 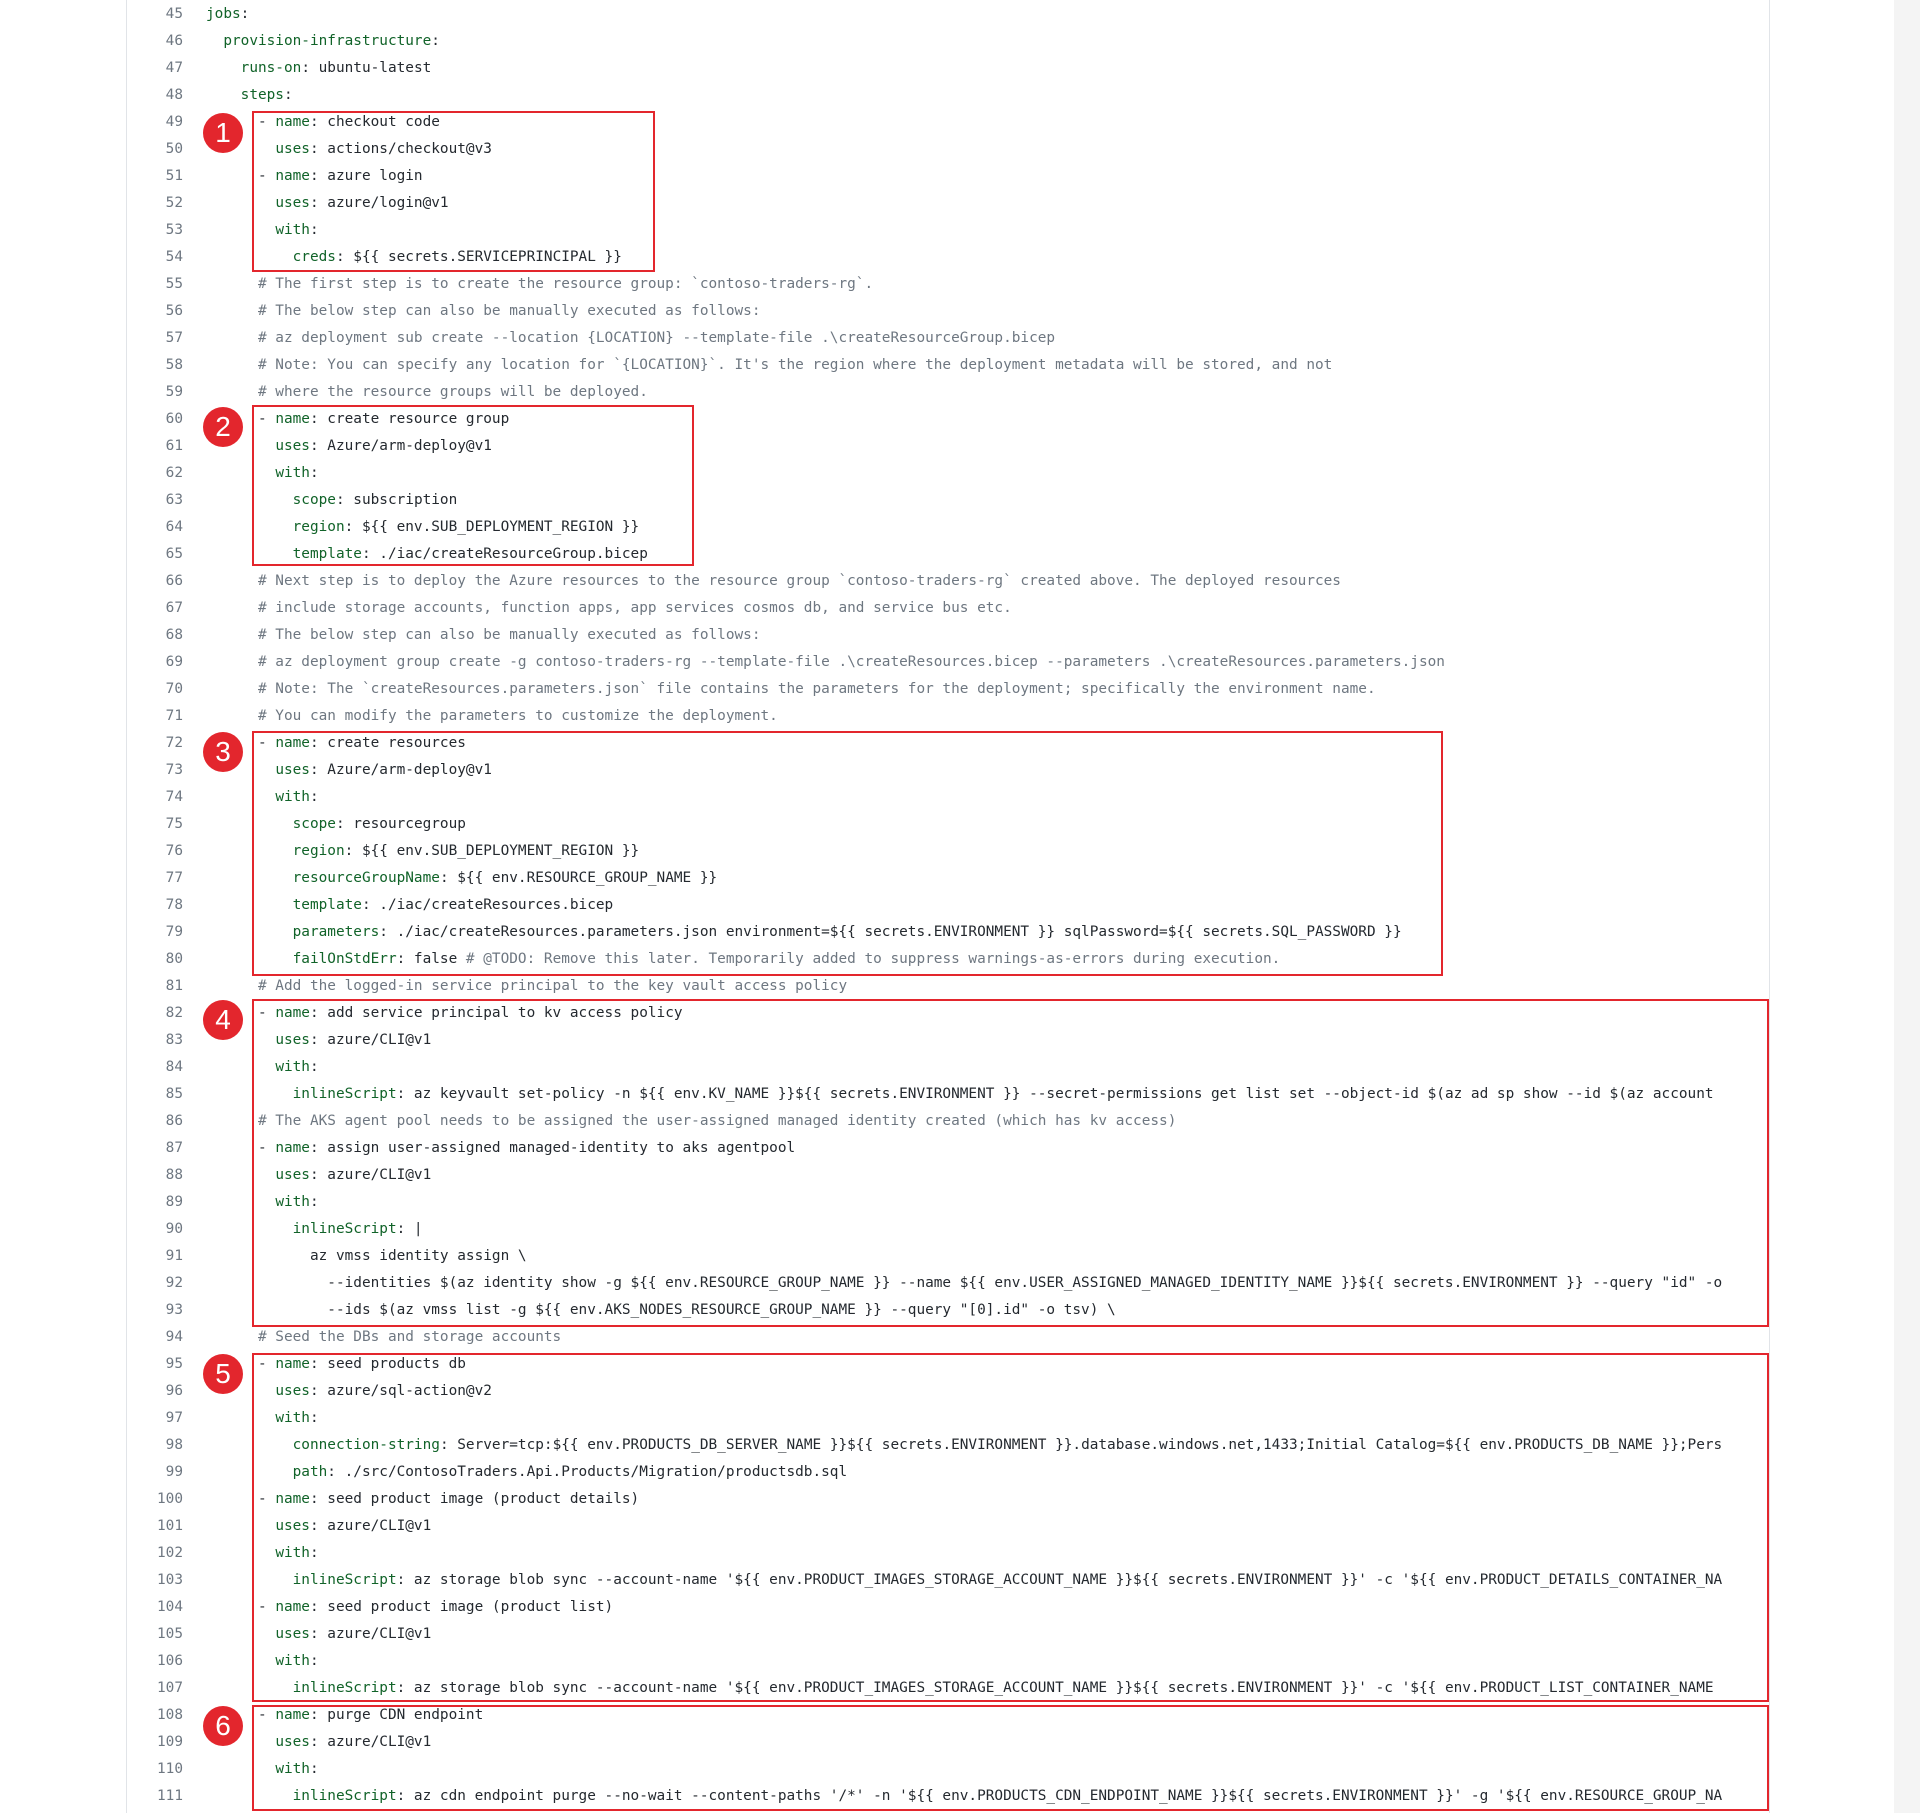 What do you see at coordinates (174, 689) in the screenshot?
I see `line-number: 70` at bounding box center [174, 689].